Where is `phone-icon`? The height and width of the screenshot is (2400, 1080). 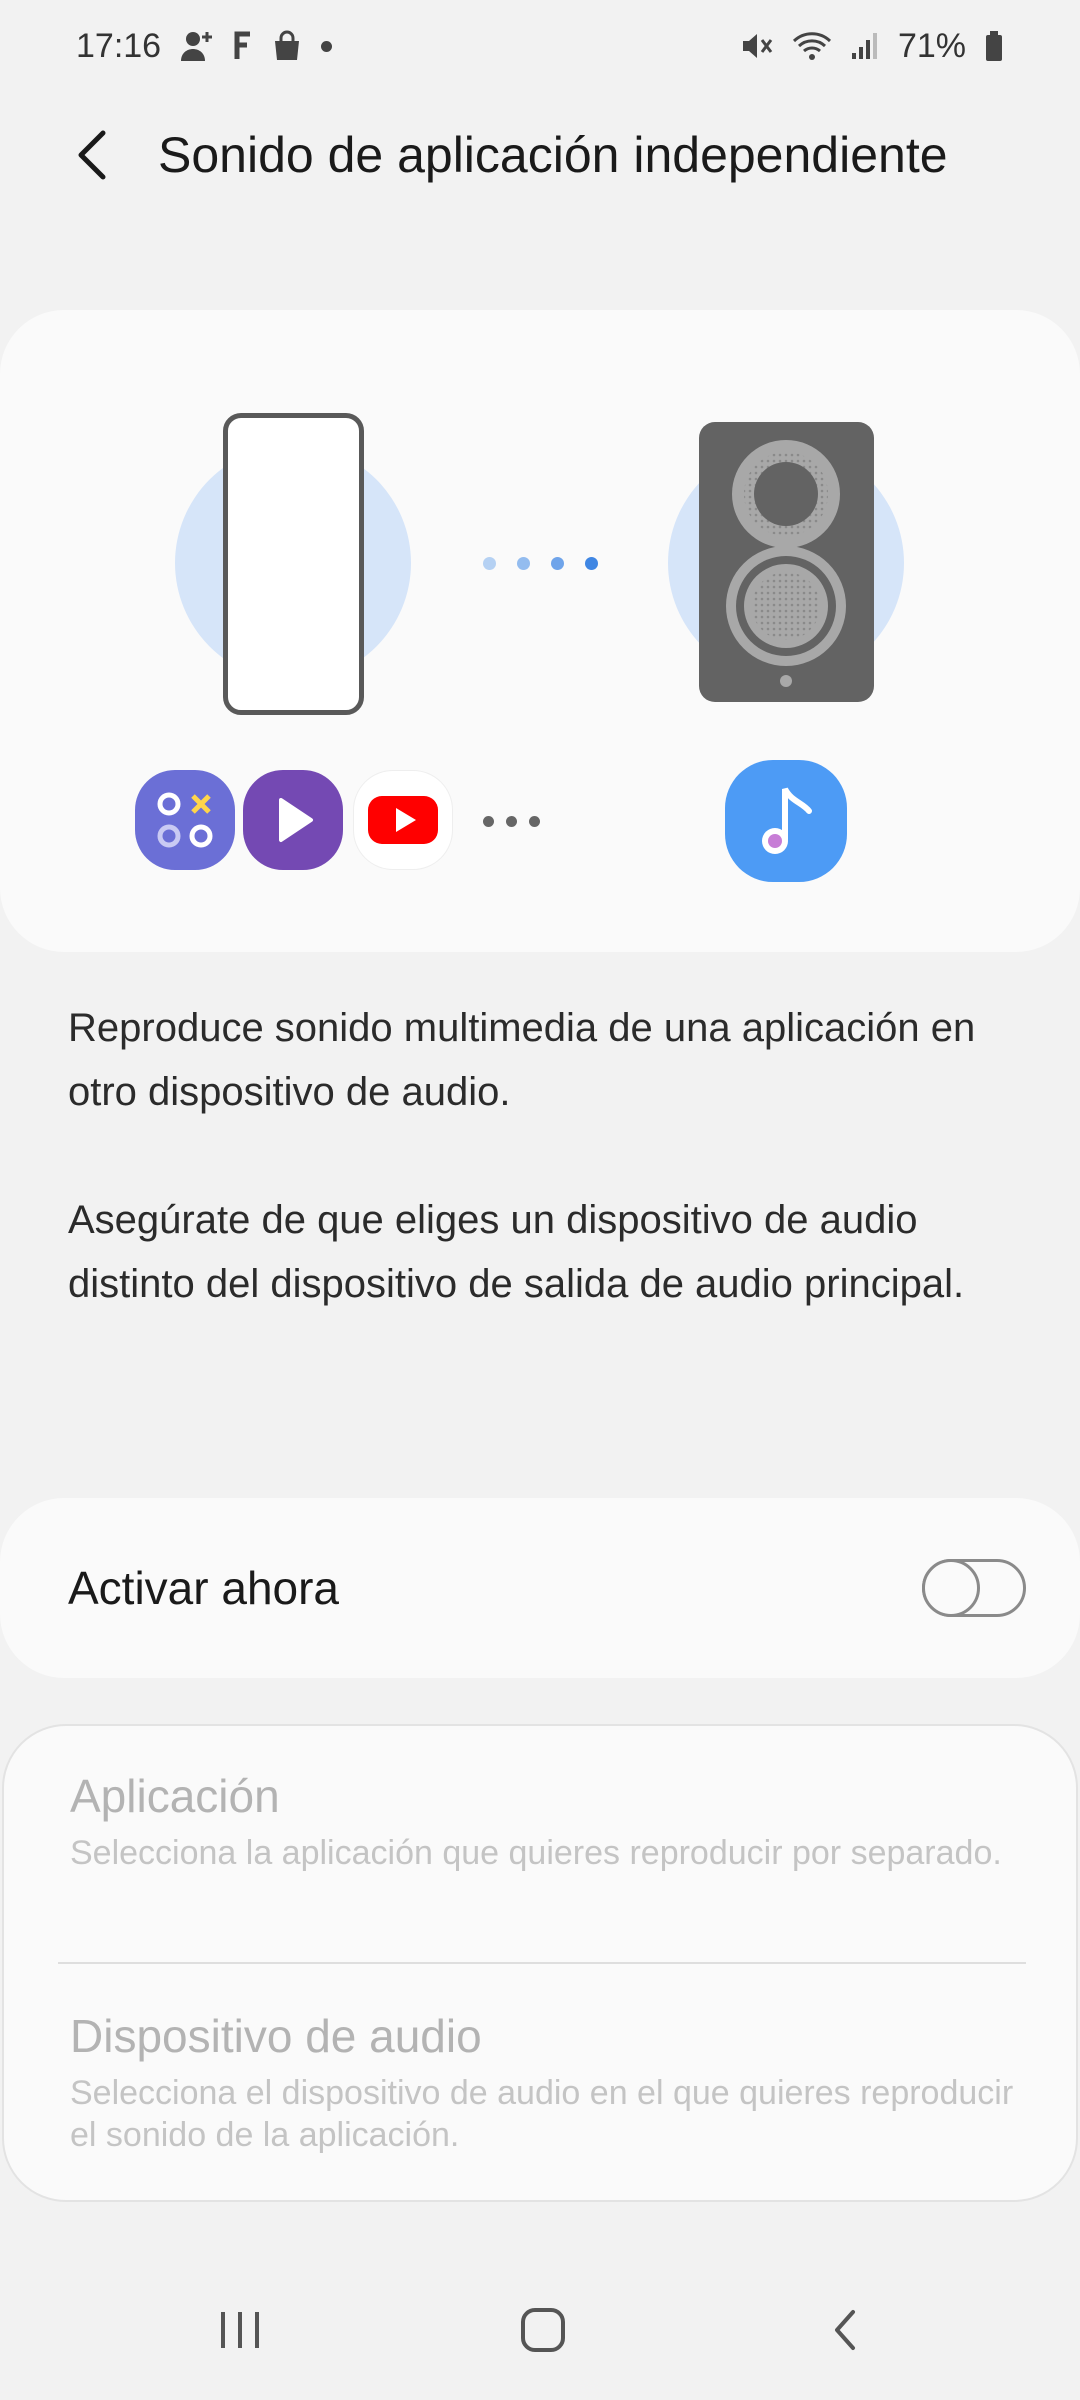
phone-icon is located at coordinates (293, 564).